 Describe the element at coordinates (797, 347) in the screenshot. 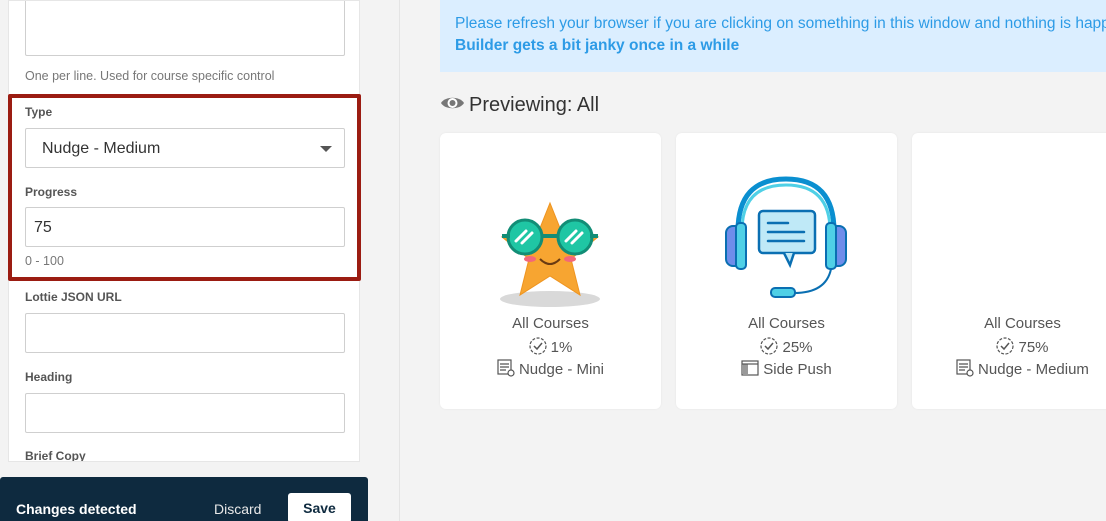

I see `card-progress: 25%` at that location.